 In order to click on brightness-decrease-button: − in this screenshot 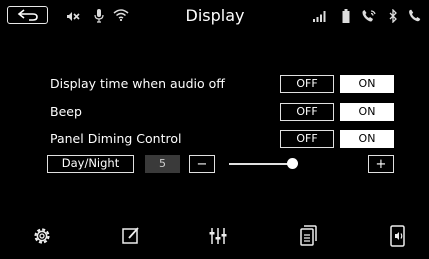, I will do `click(202, 164)`.